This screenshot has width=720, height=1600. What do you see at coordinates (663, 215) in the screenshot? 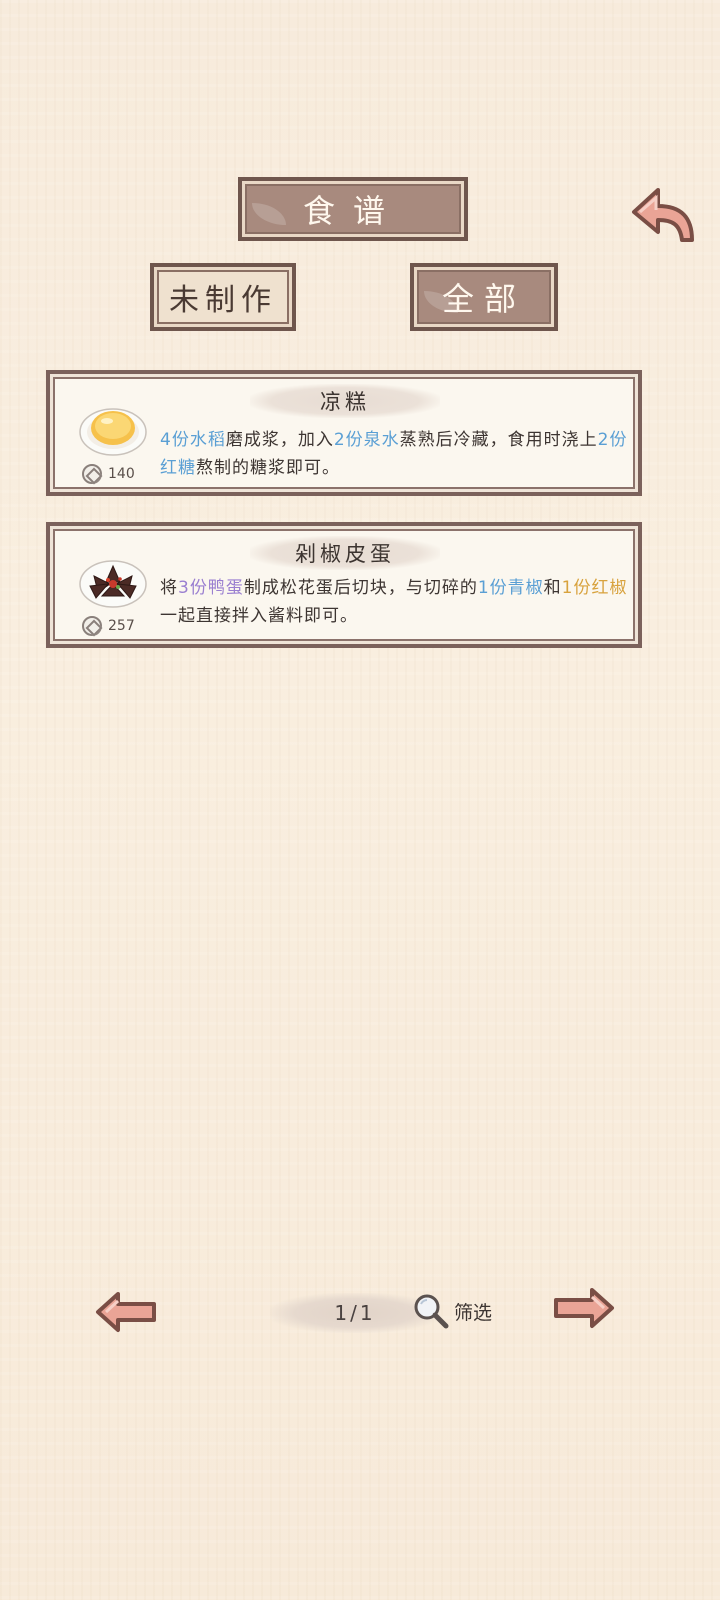
I see `back-arrow-icon` at bounding box center [663, 215].